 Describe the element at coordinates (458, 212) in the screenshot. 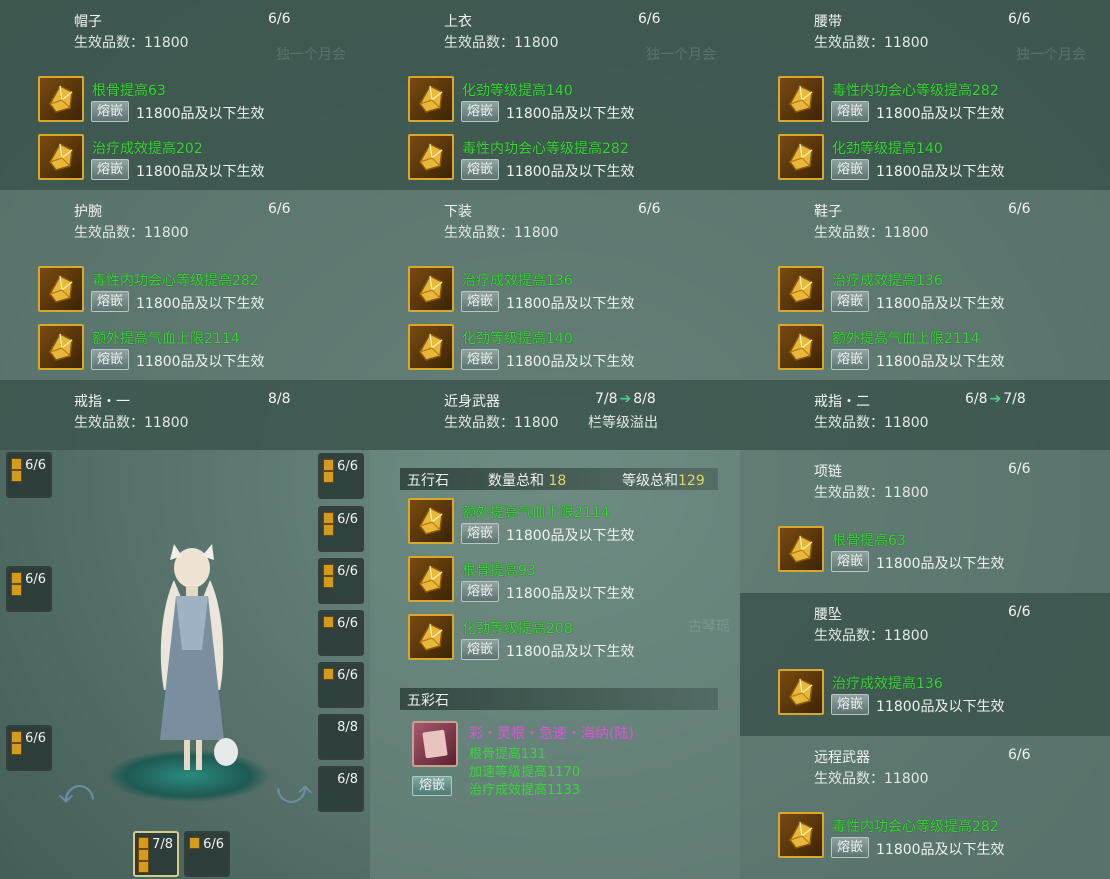

I see `panel-title: 下装` at that location.